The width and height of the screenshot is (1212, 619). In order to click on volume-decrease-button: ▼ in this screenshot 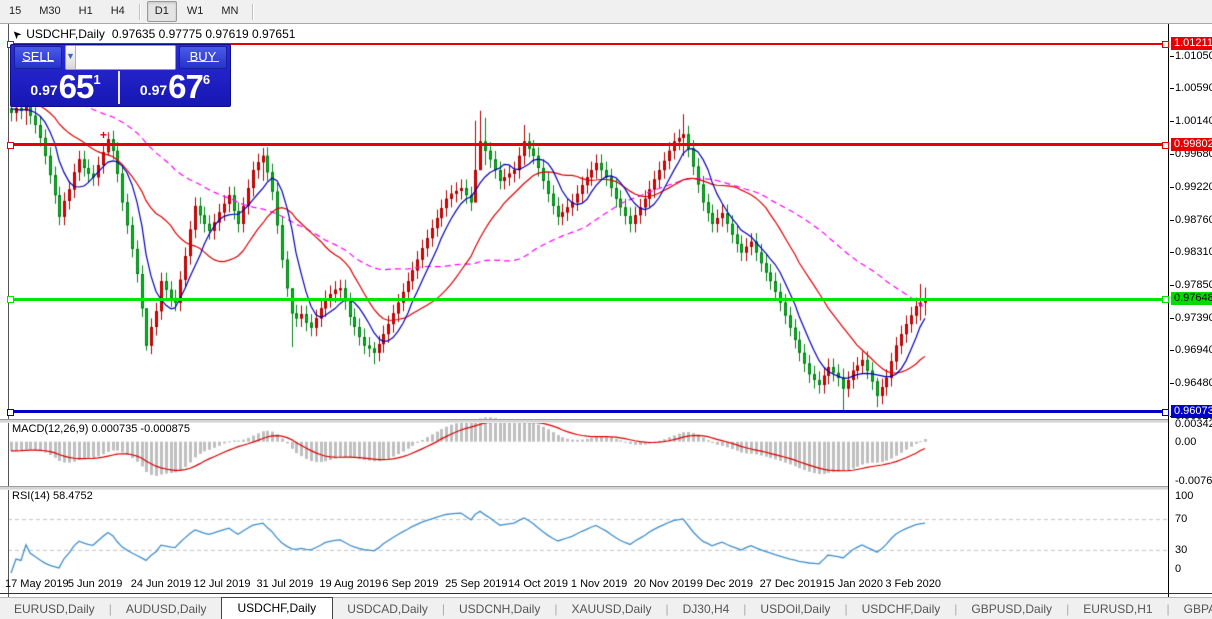, I will do `click(71, 57)`.